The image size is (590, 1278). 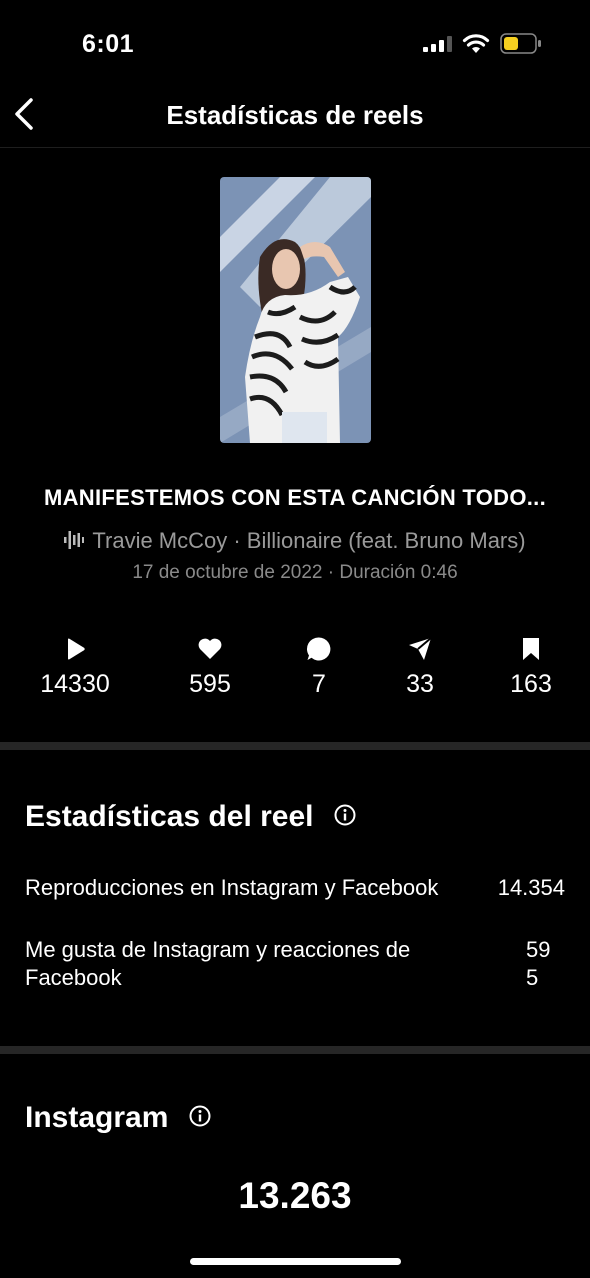 What do you see at coordinates (295, 310) in the screenshot?
I see `reel-thumbnail` at bounding box center [295, 310].